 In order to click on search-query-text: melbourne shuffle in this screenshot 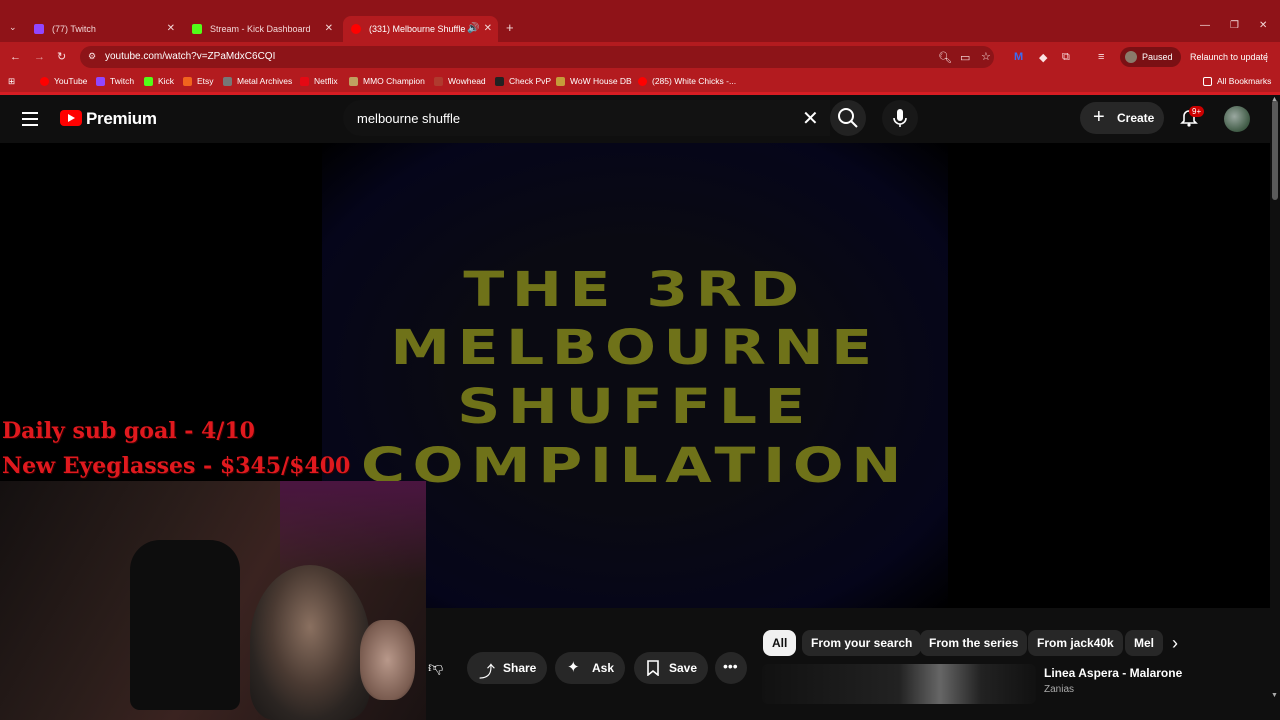, I will do `click(408, 118)`.